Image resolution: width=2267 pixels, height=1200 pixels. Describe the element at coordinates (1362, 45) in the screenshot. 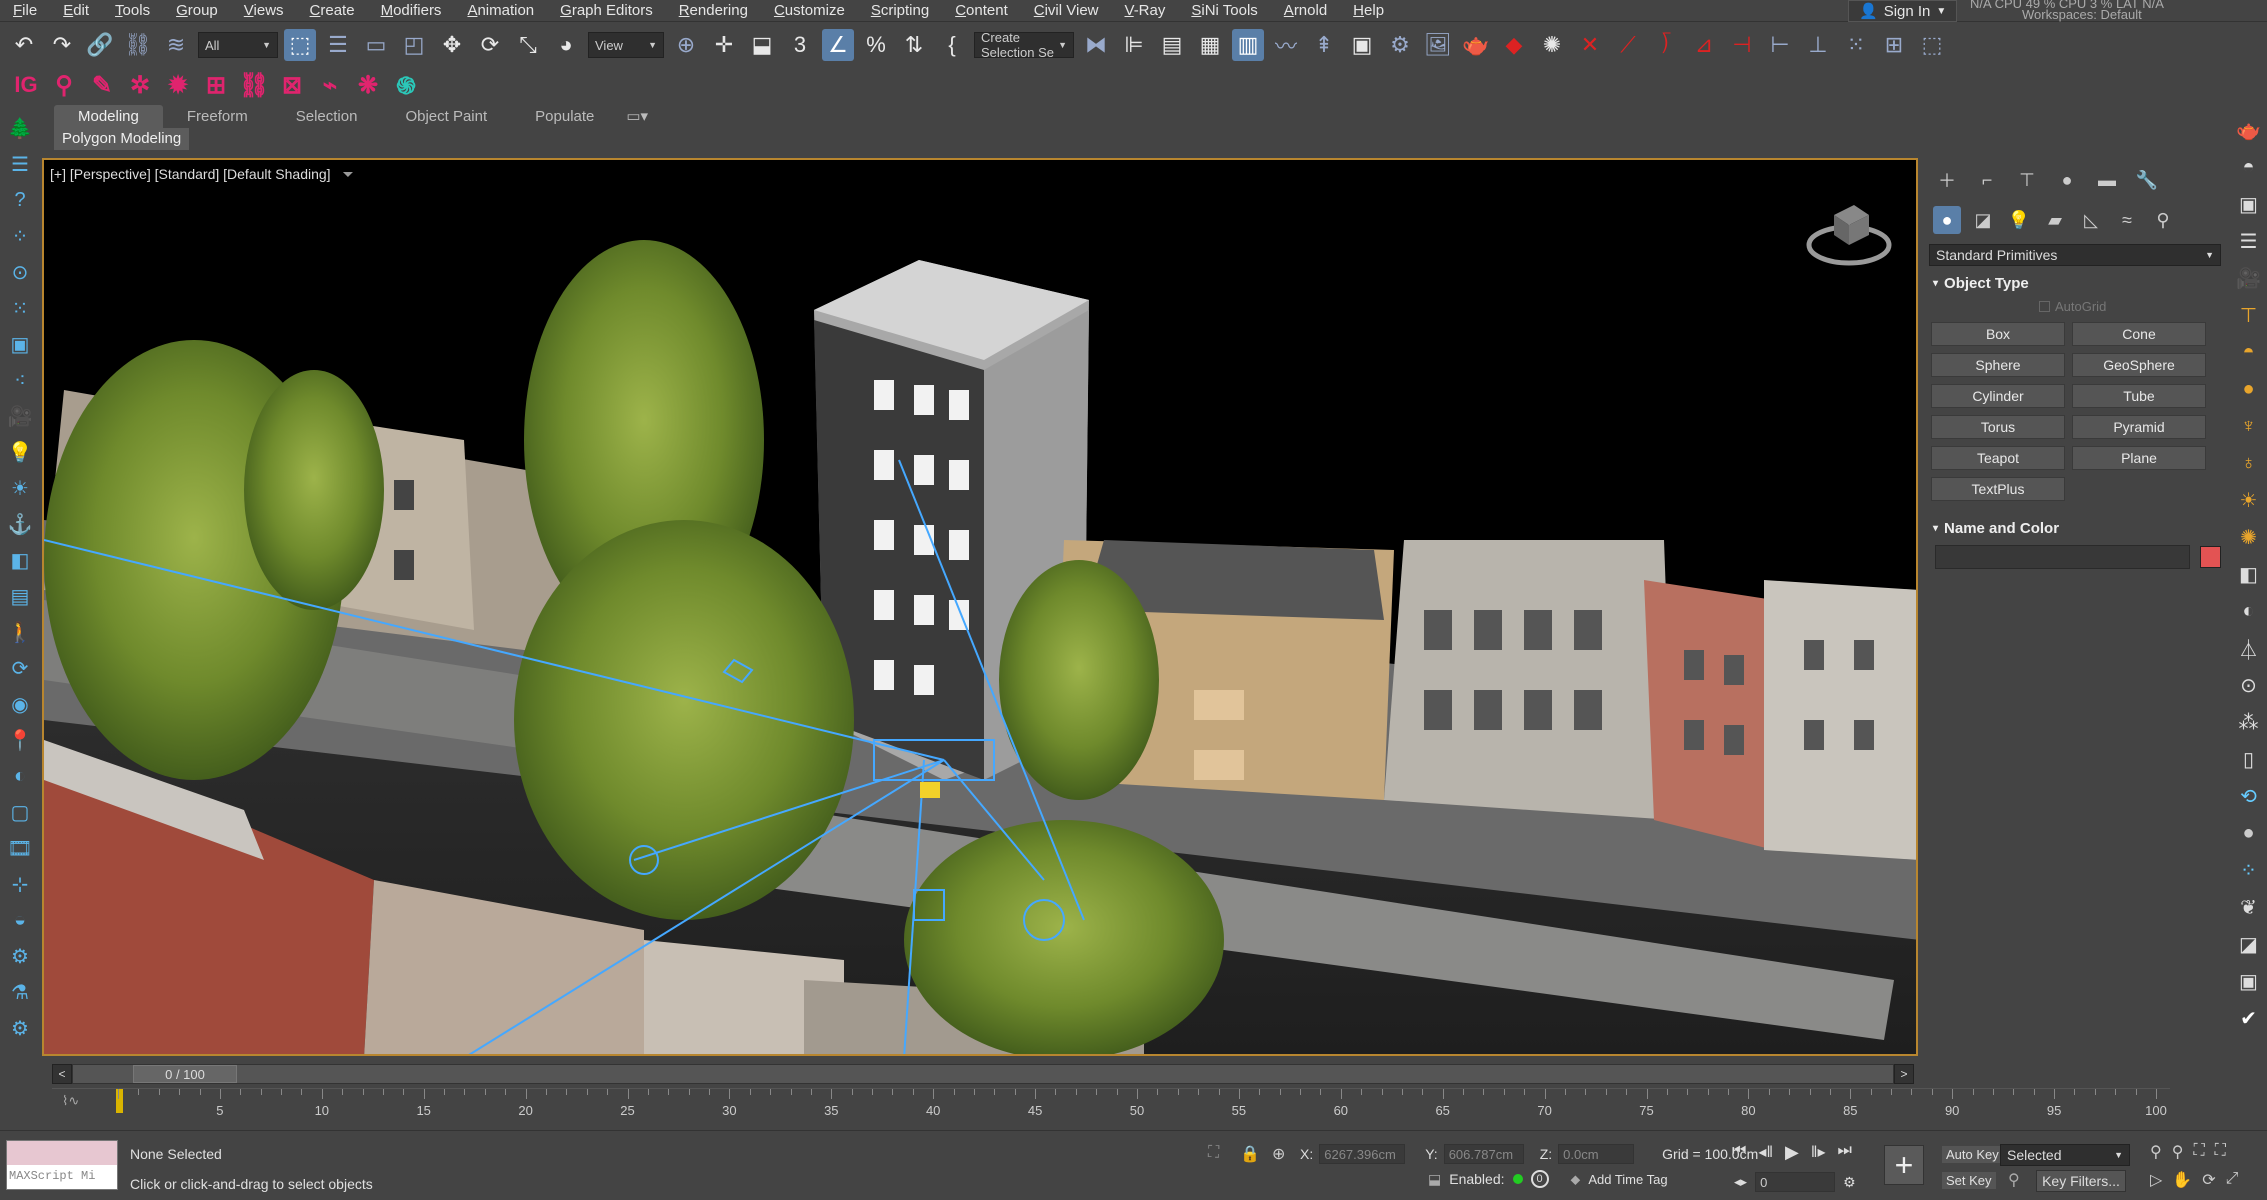

I see `material-editor-icon: ▣` at that location.